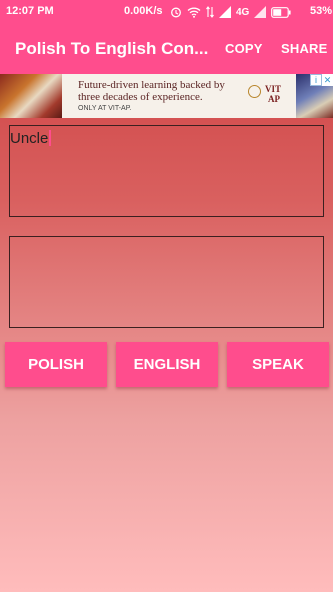 Image resolution: width=333 pixels, height=592 pixels. Describe the element at coordinates (316, 80) in the screenshot. I see `ad-info-icon: i` at that location.